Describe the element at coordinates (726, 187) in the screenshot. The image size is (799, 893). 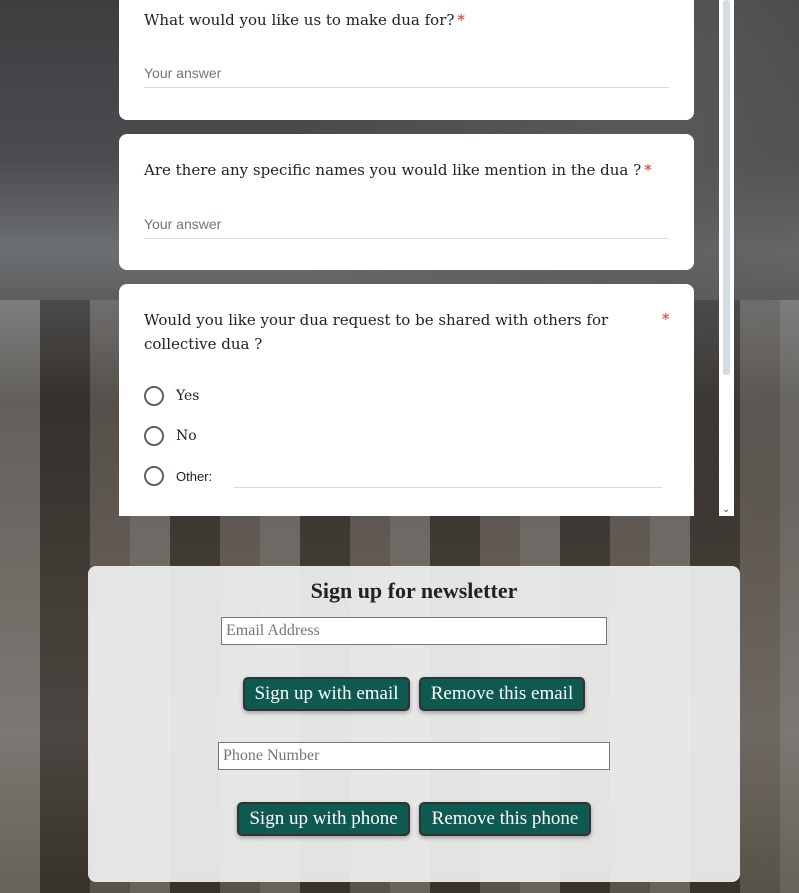
I see `scrollbar-thumb` at that location.